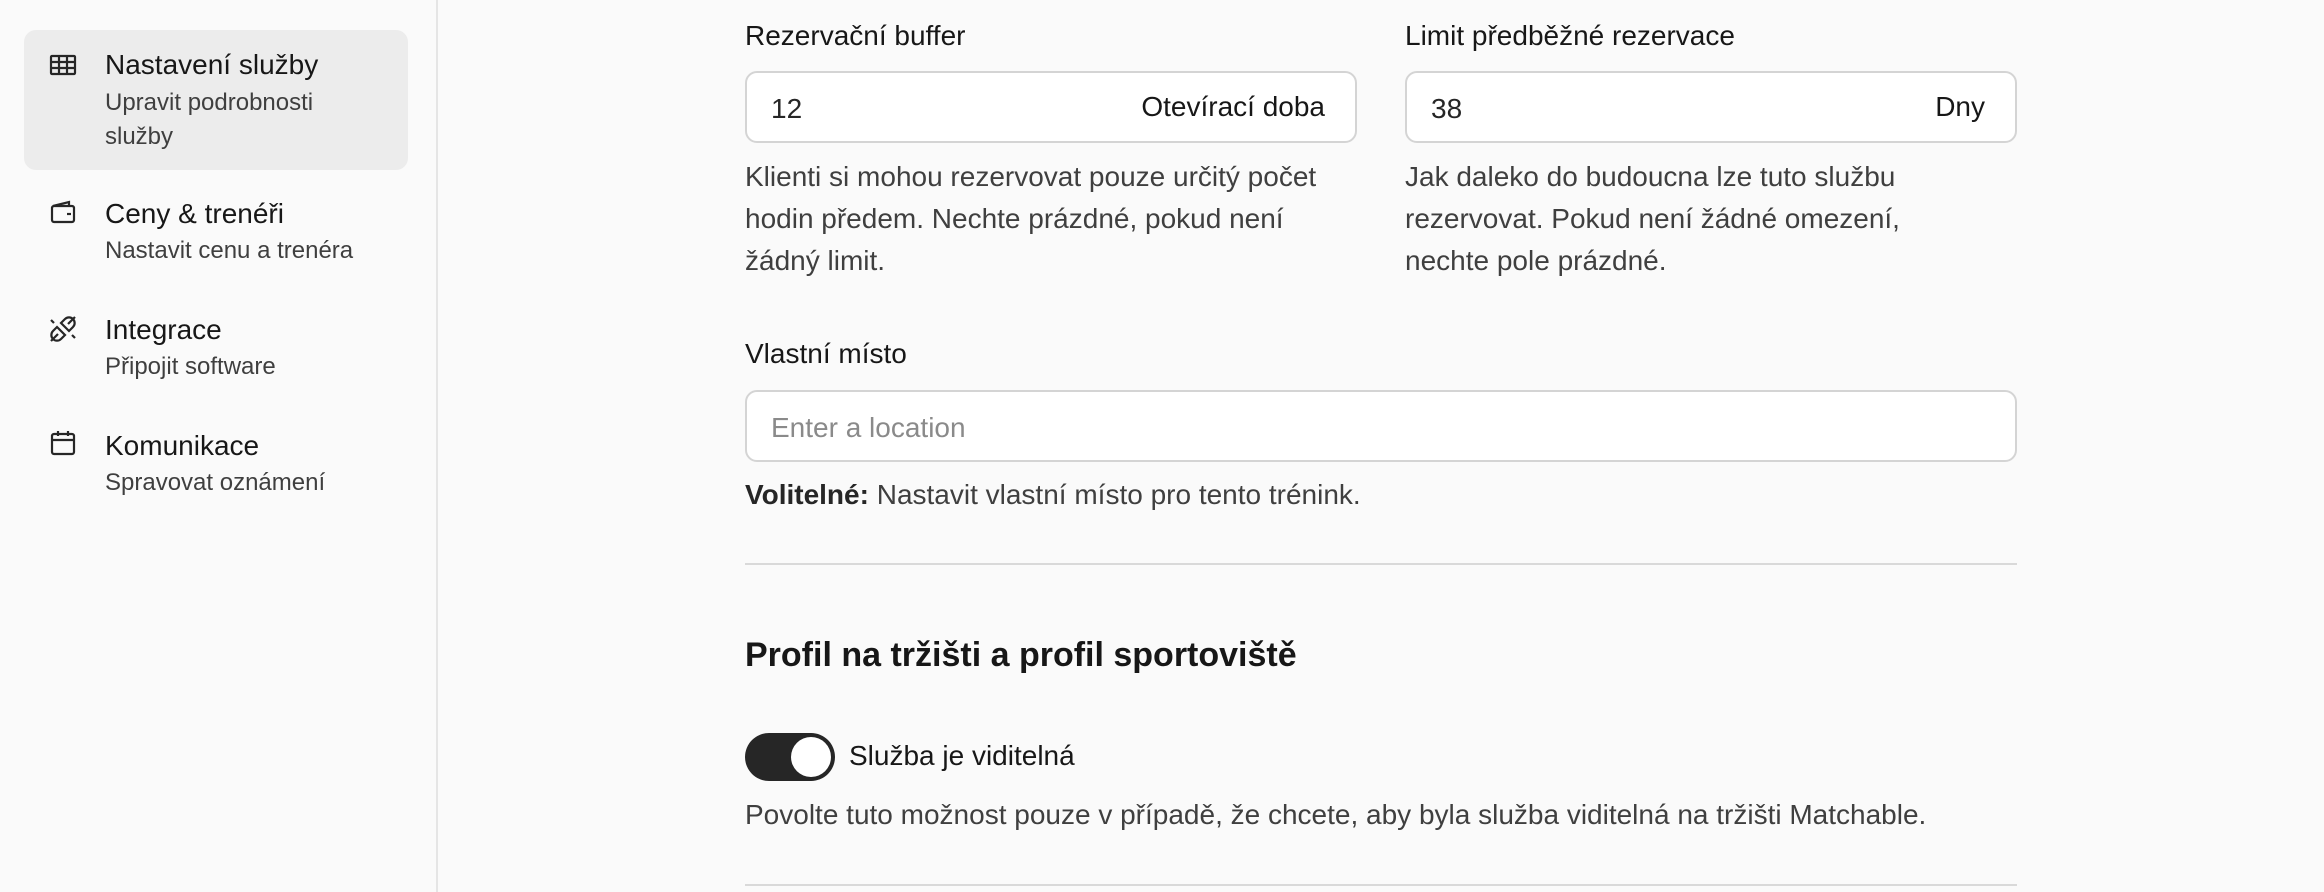 Image resolution: width=2324 pixels, height=892 pixels. What do you see at coordinates (807, 494) in the screenshot?
I see `custom-location-help-strong: Volitelné:` at bounding box center [807, 494].